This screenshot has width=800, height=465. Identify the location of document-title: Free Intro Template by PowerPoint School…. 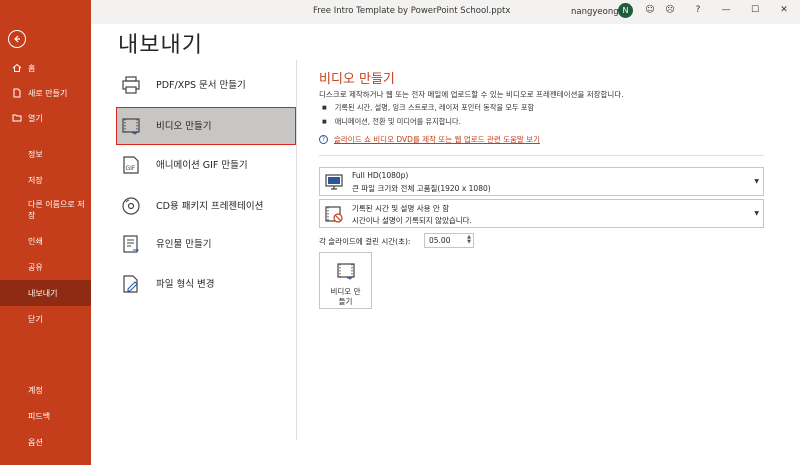
(412, 11).